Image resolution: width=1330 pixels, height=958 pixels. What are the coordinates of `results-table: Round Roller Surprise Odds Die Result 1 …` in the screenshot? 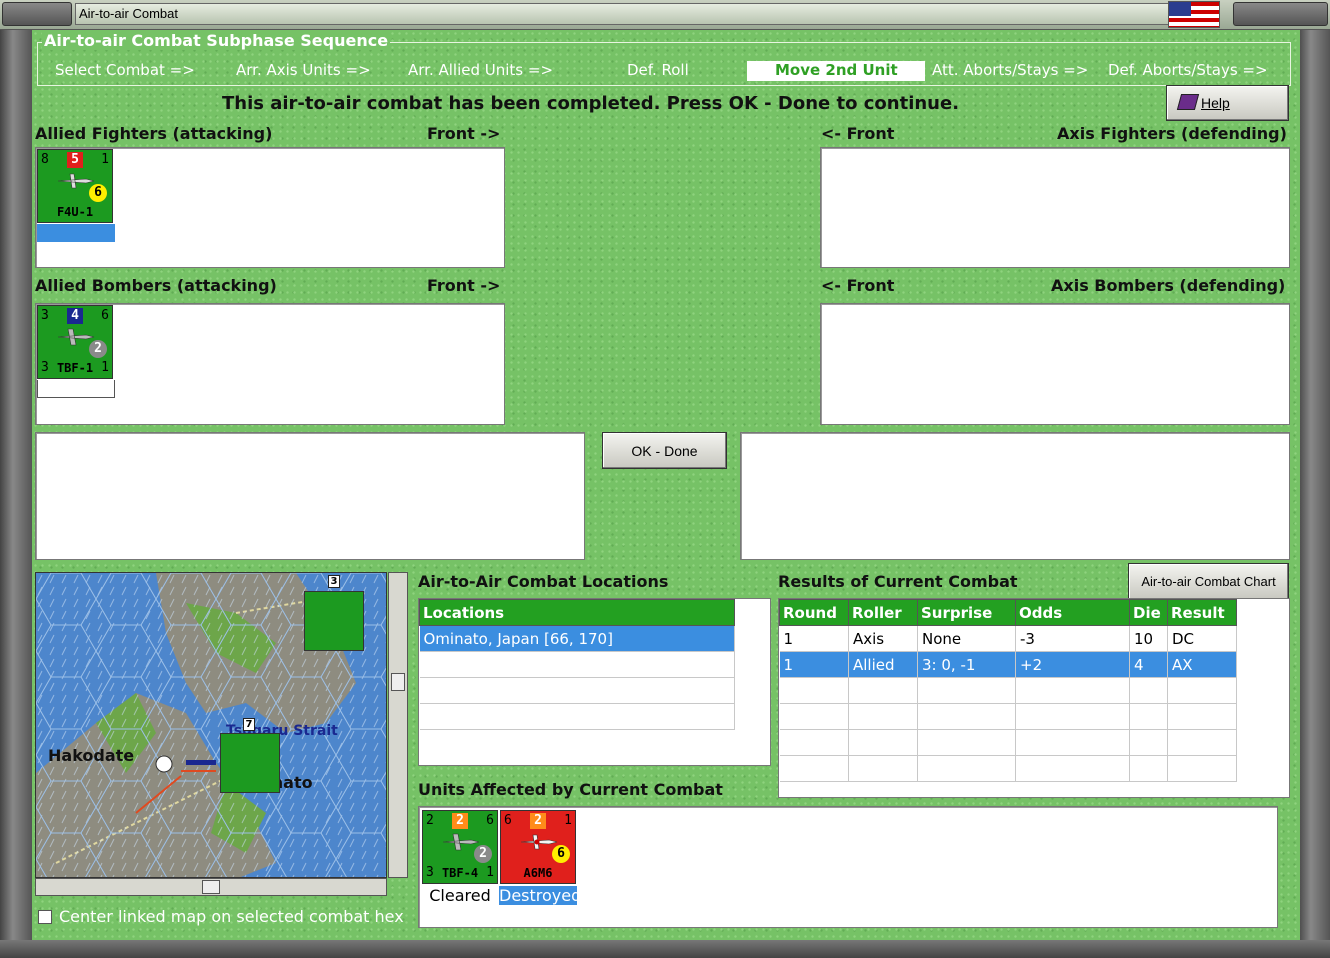 It's located at (1034, 698).